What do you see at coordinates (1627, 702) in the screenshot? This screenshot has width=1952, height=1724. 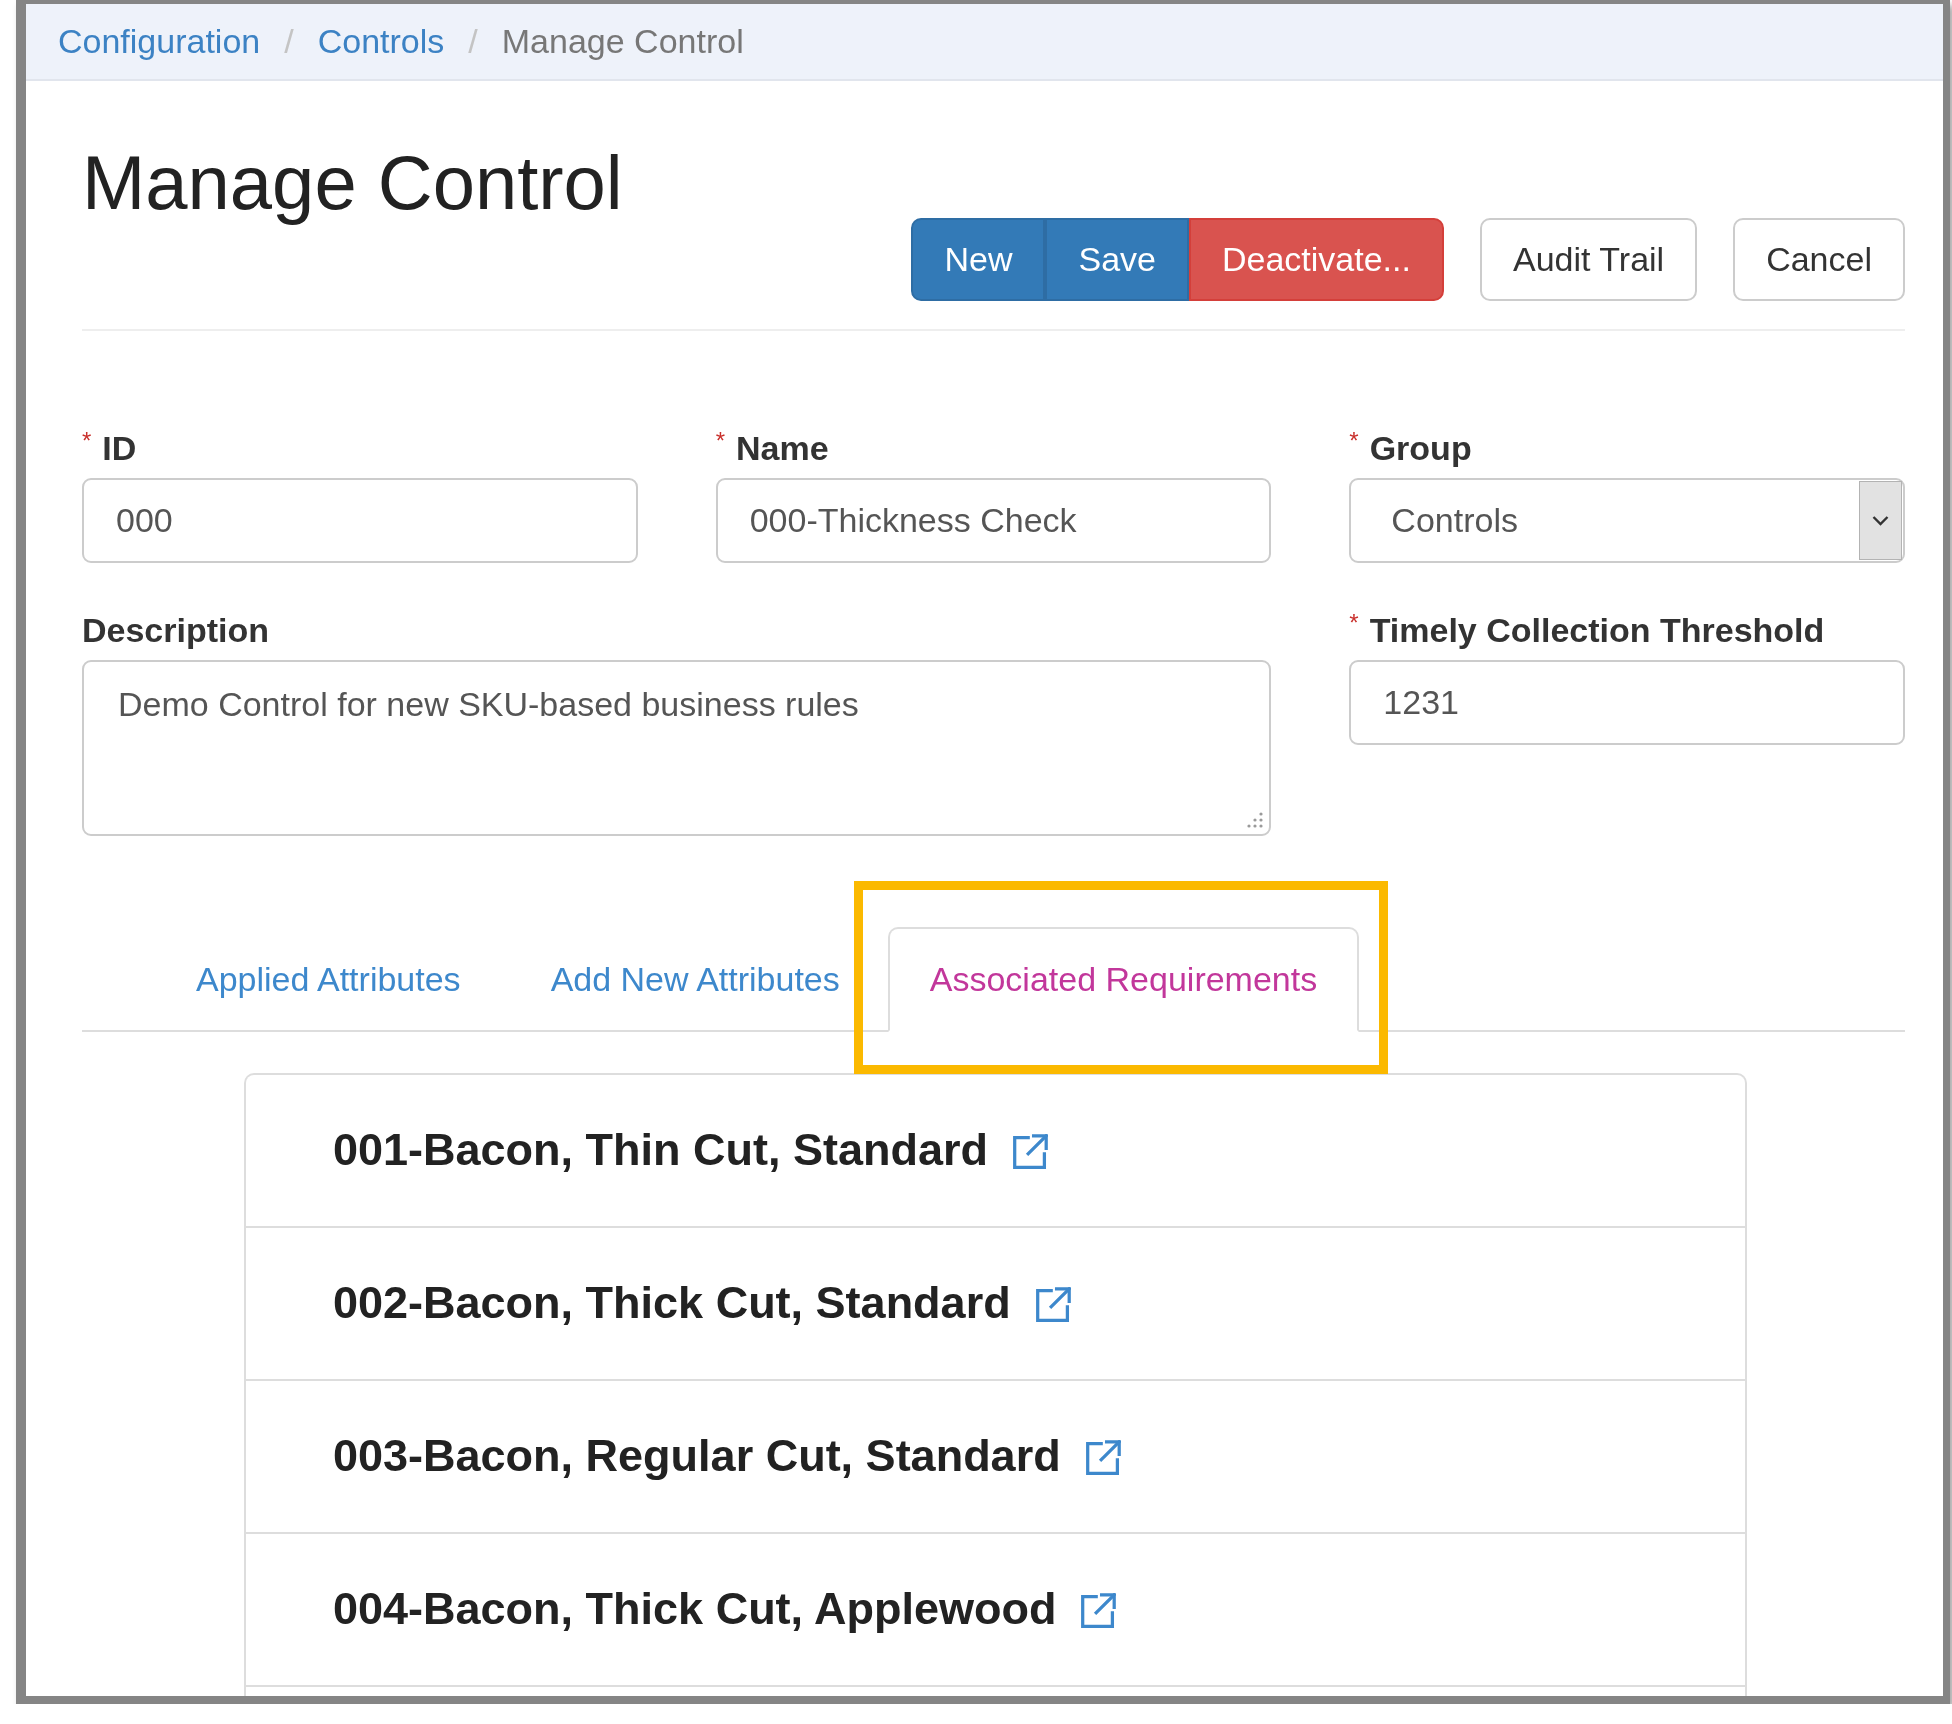 I see `input-field: 1231` at bounding box center [1627, 702].